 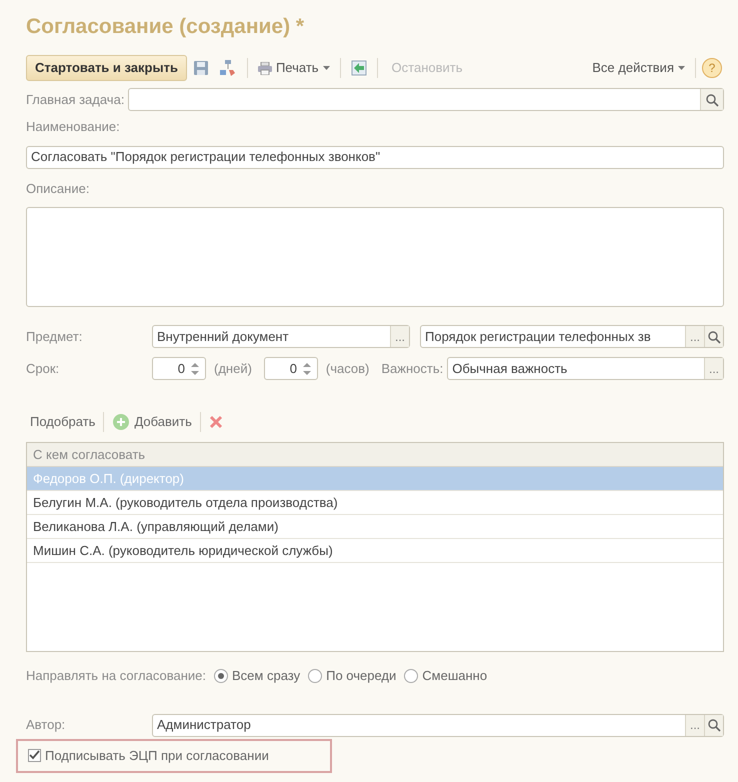 I want to click on field-label: Направлять на согласование:, so click(x=116, y=676).